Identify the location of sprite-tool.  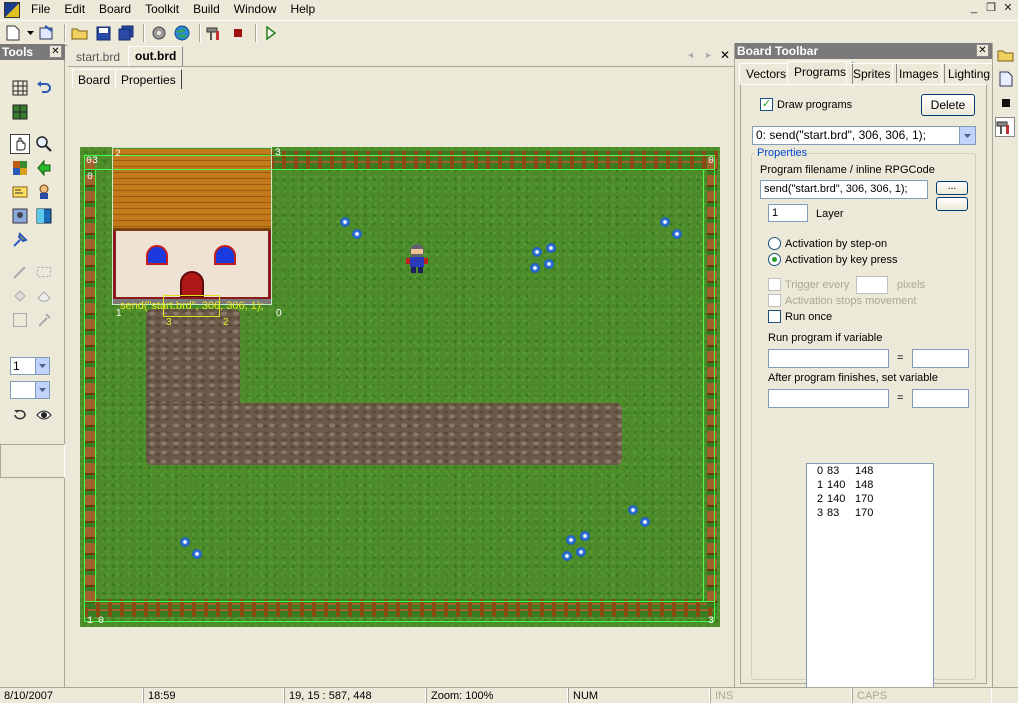
(44, 192).